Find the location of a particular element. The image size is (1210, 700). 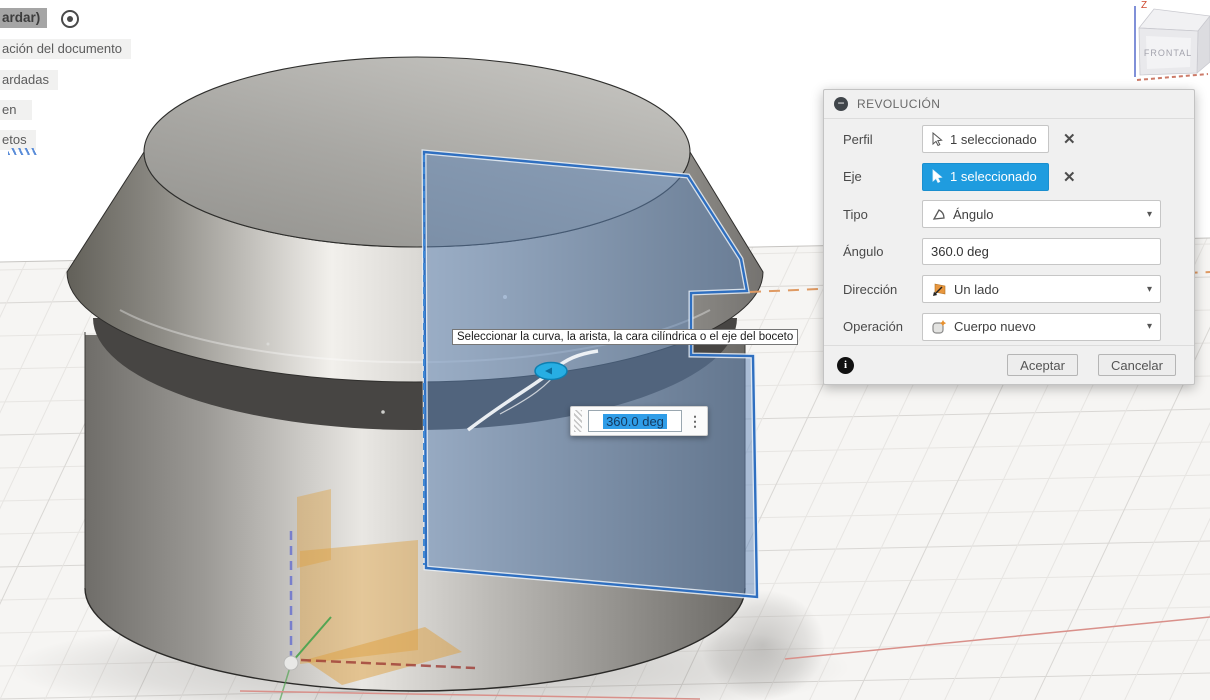

accept-button: Aceptar is located at coordinates (1042, 365).